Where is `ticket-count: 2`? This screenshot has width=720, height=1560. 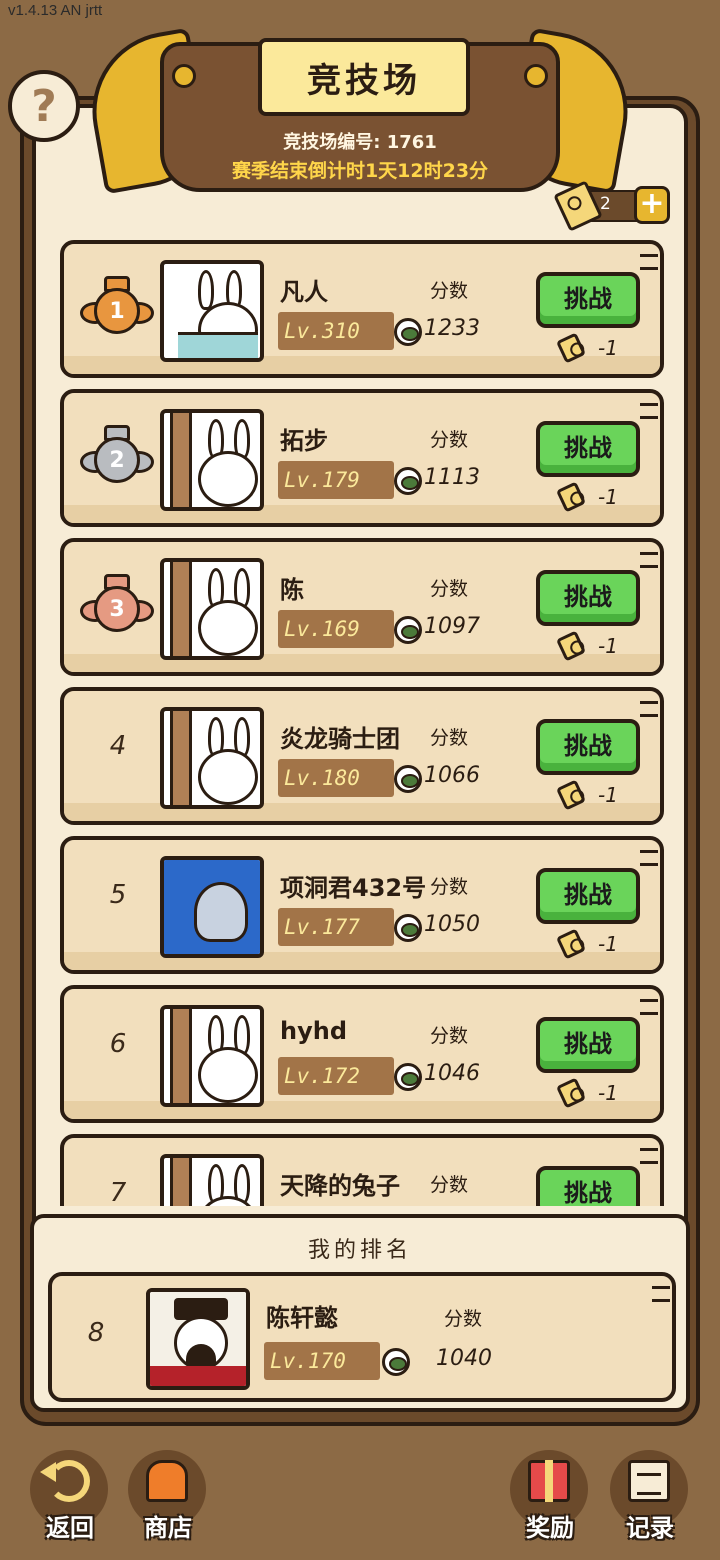
ticket-count: 2 is located at coordinates (605, 204).